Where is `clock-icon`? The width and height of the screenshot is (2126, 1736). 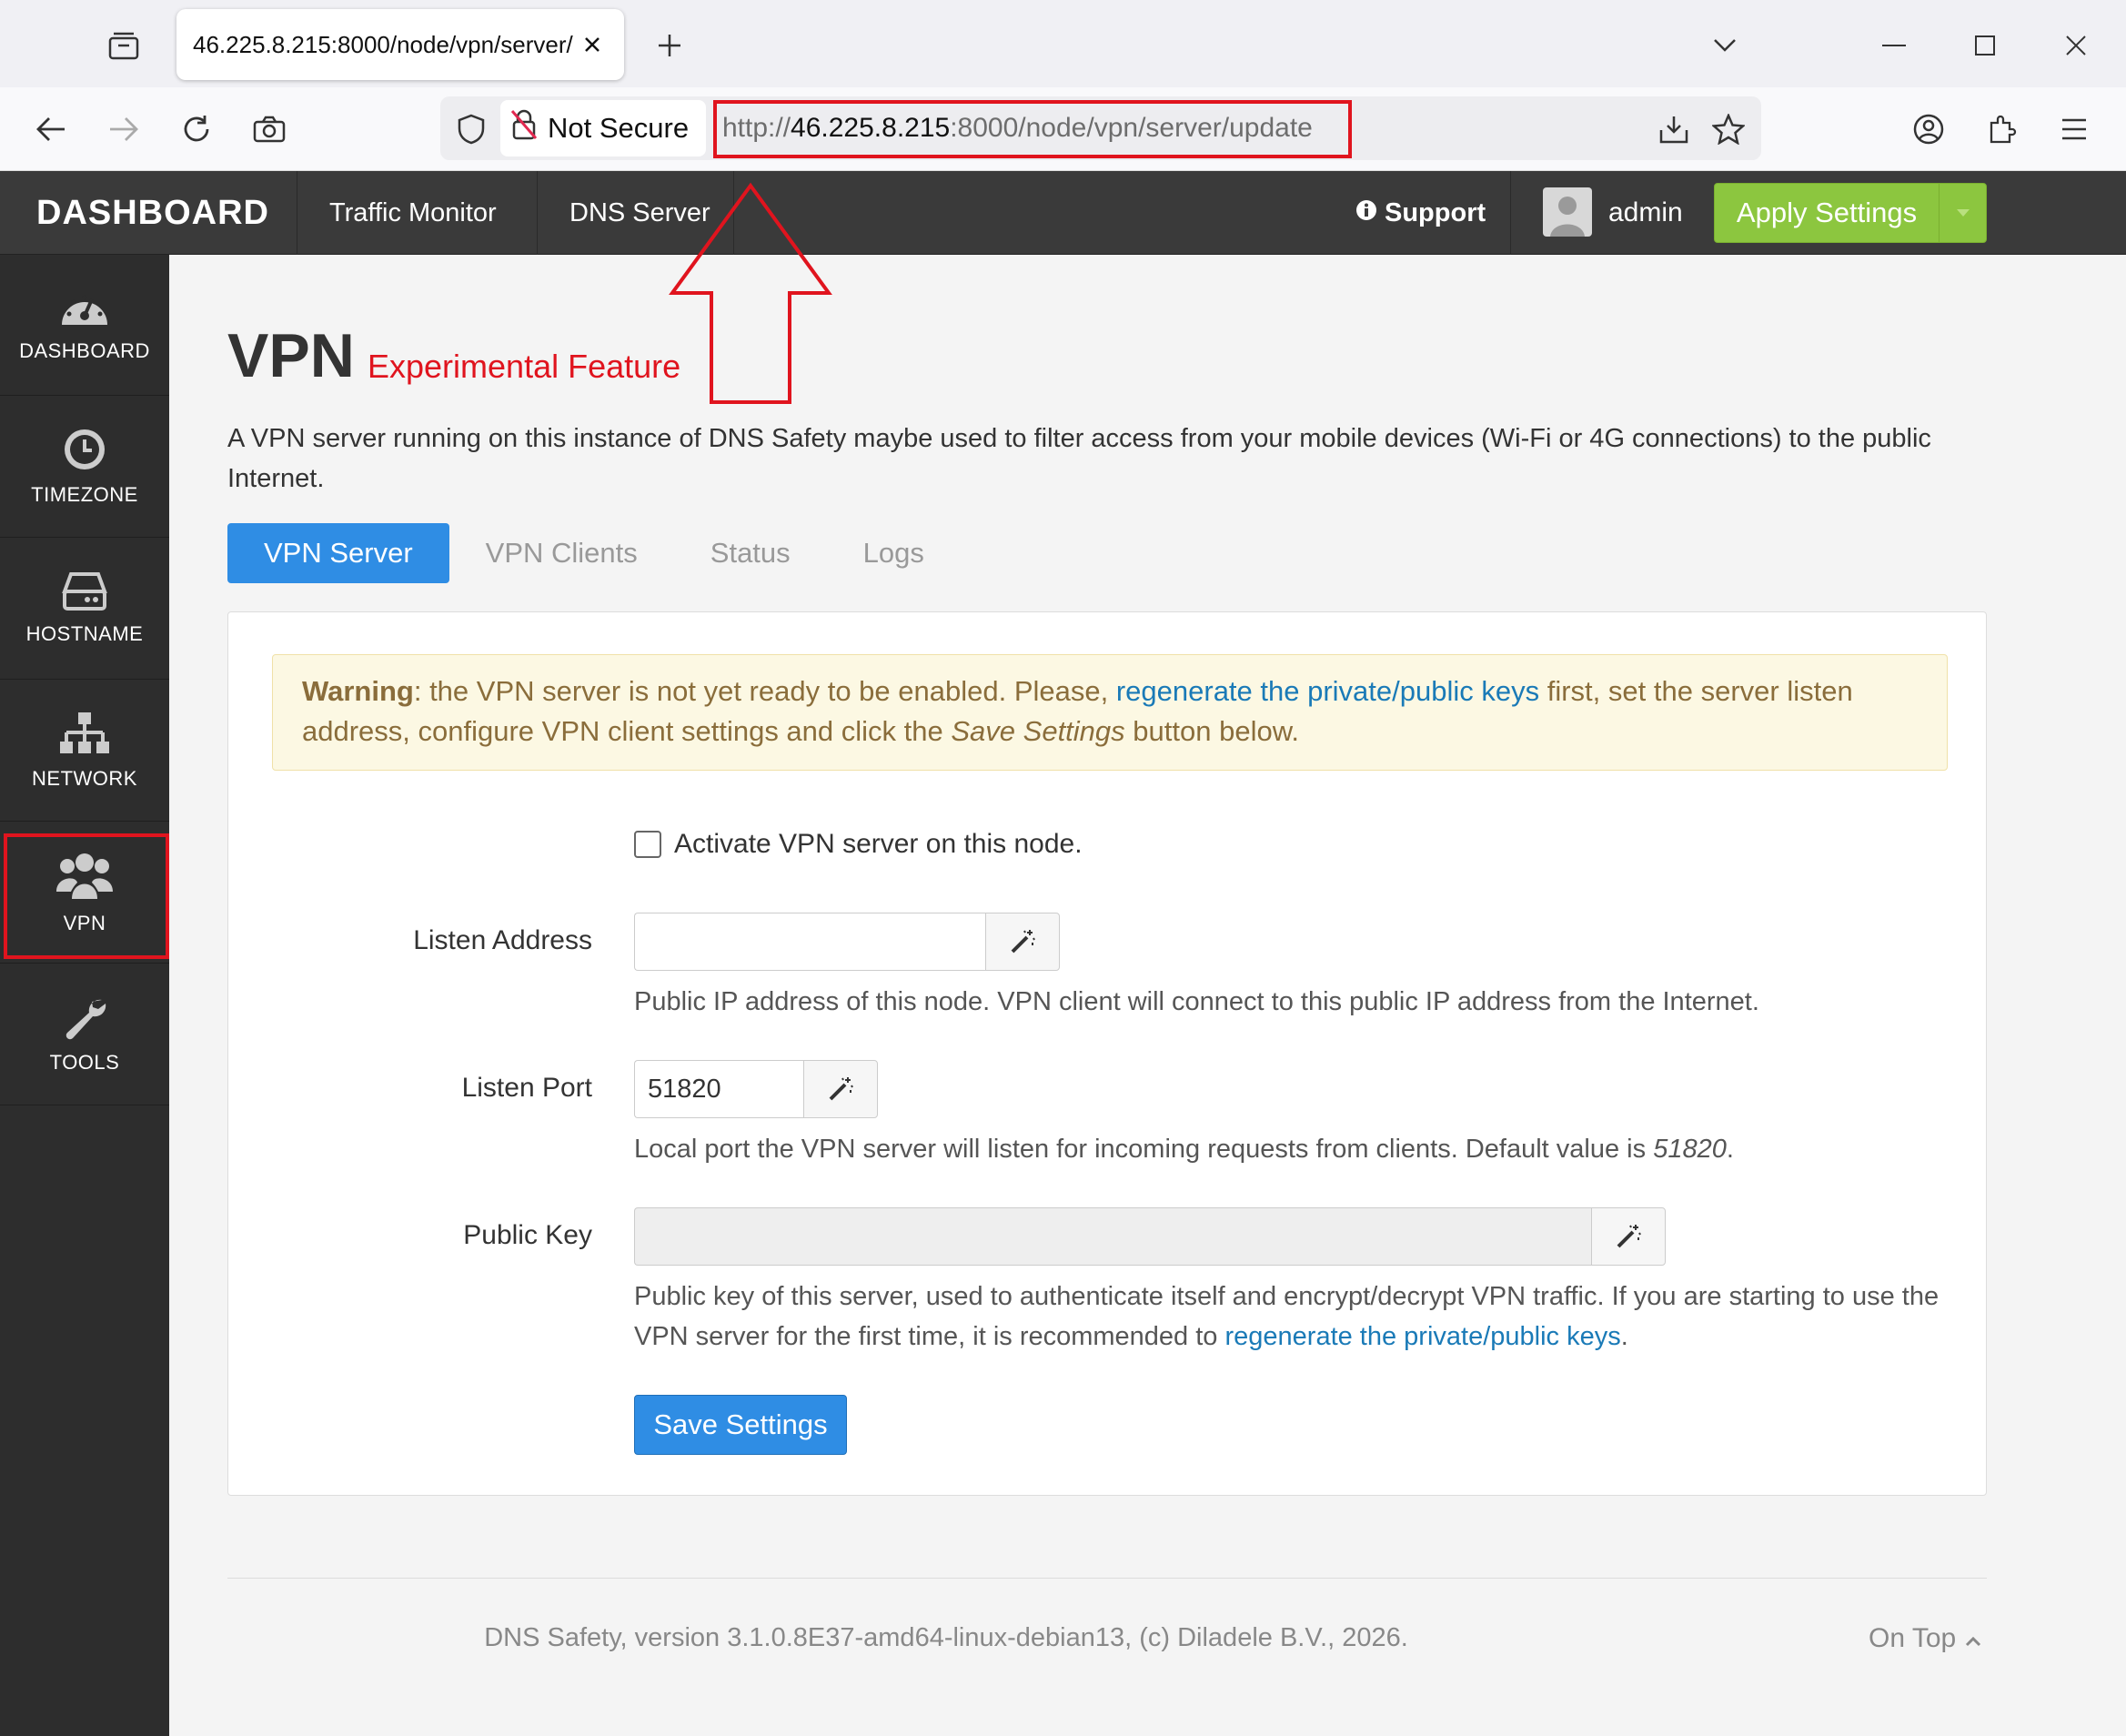 clock-icon is located at coordinates (84, 450).